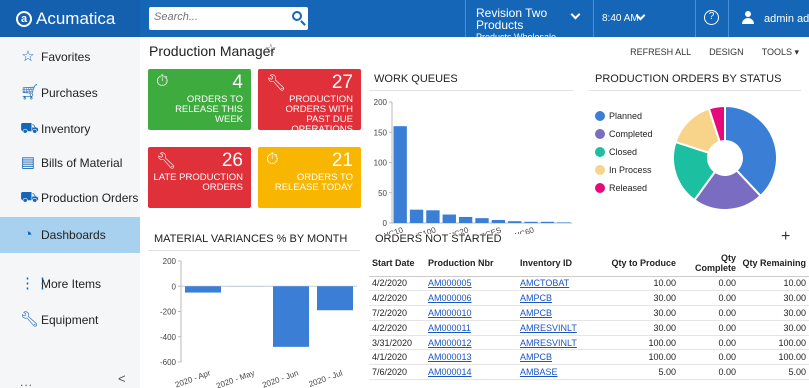 Image resolution: width=809 pixels, height=388 pixels. Describe the element at coordinates (589, 328) in the screenshot. I see `table-row: 4/2/2020 AM000011 AMRESVINLT 30.00 0.00 30.00` at that location.